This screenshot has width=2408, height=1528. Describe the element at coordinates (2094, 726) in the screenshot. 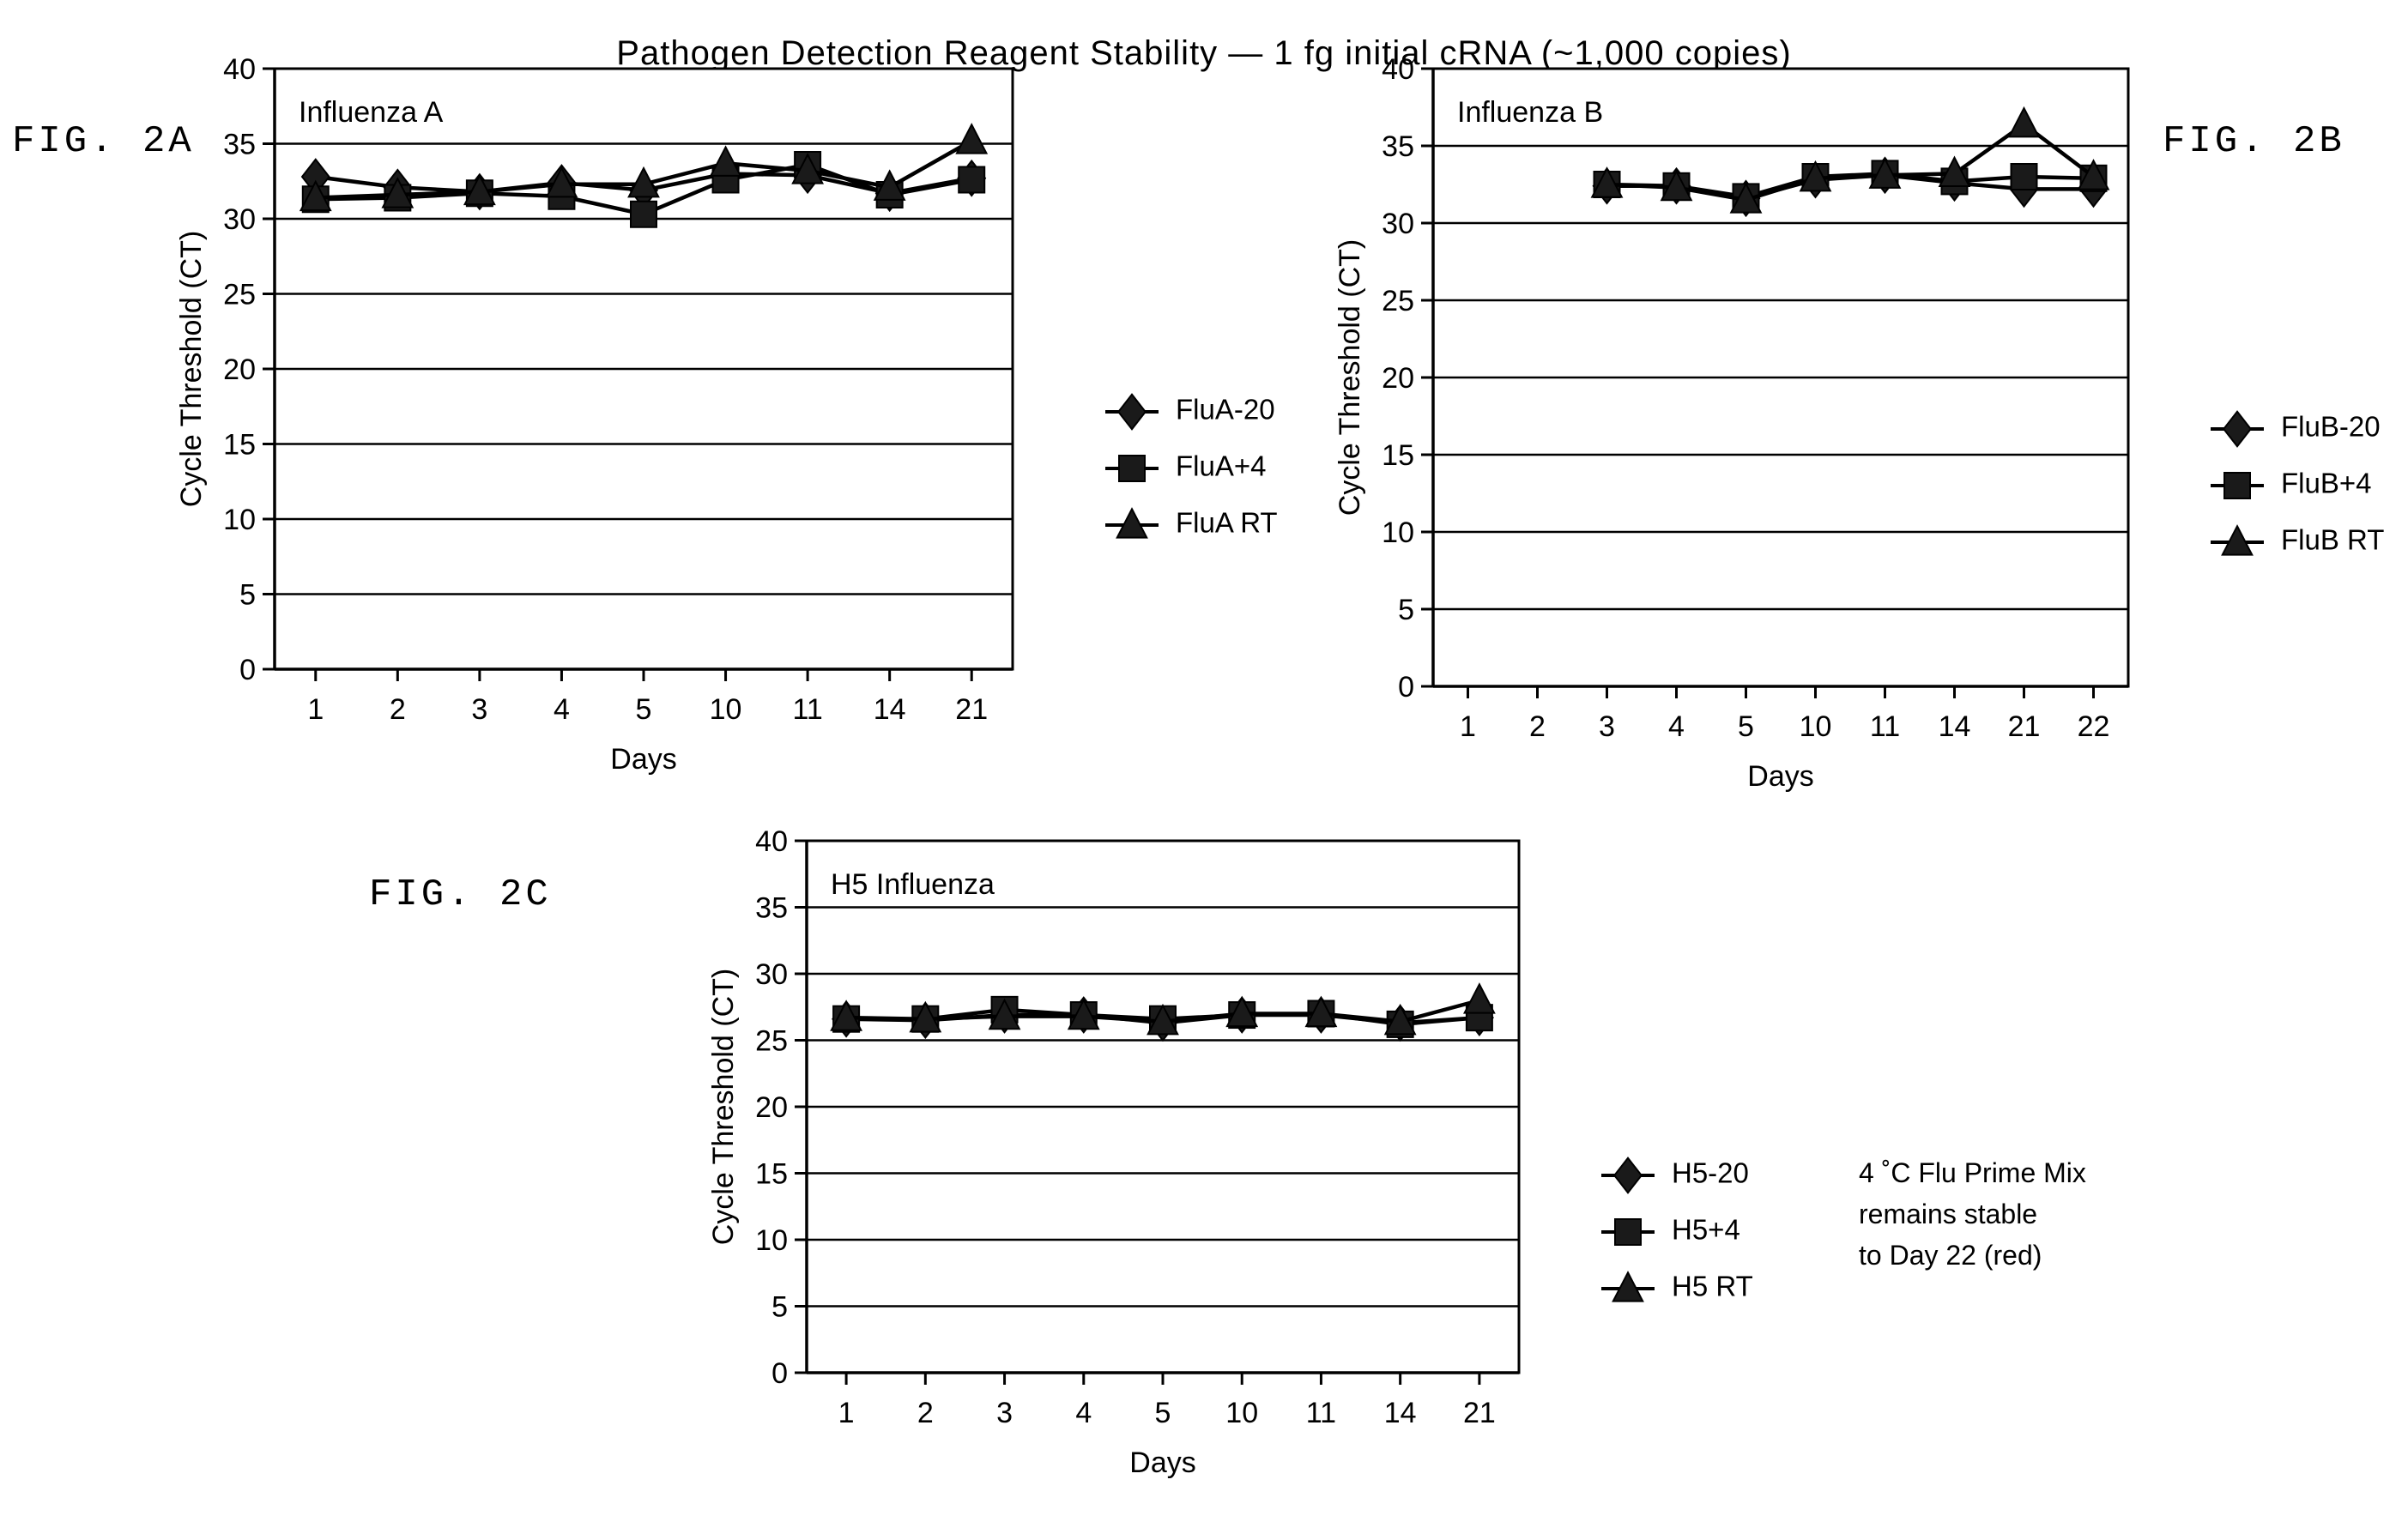

I see `x-tick-label: 22` at that location.